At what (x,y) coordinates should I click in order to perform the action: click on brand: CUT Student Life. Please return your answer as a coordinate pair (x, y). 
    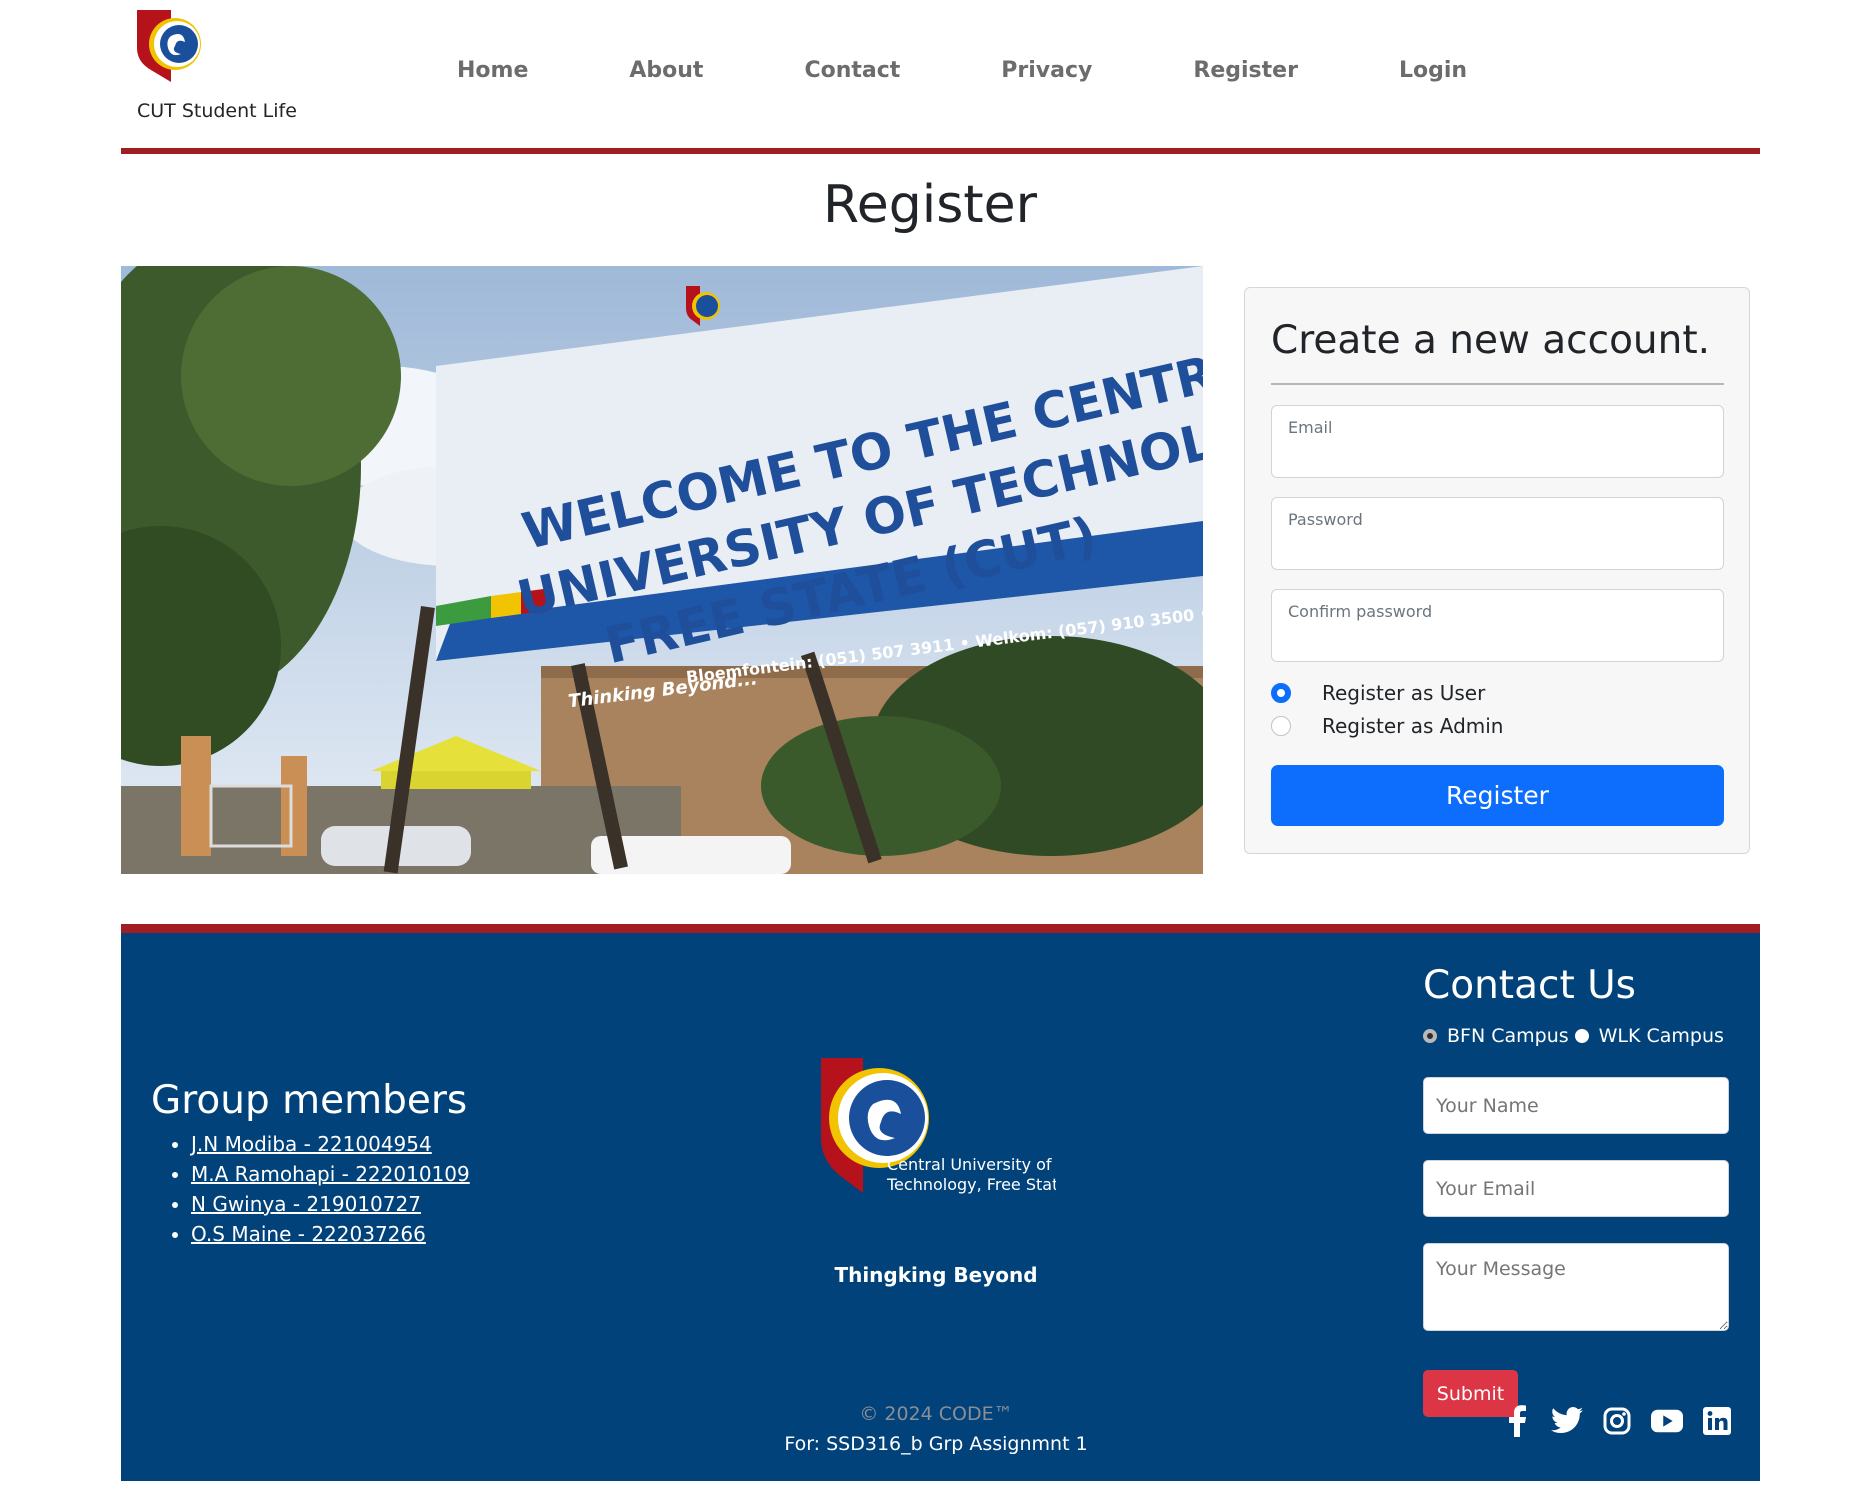
    Looking at the image, I should click on (237, 66).